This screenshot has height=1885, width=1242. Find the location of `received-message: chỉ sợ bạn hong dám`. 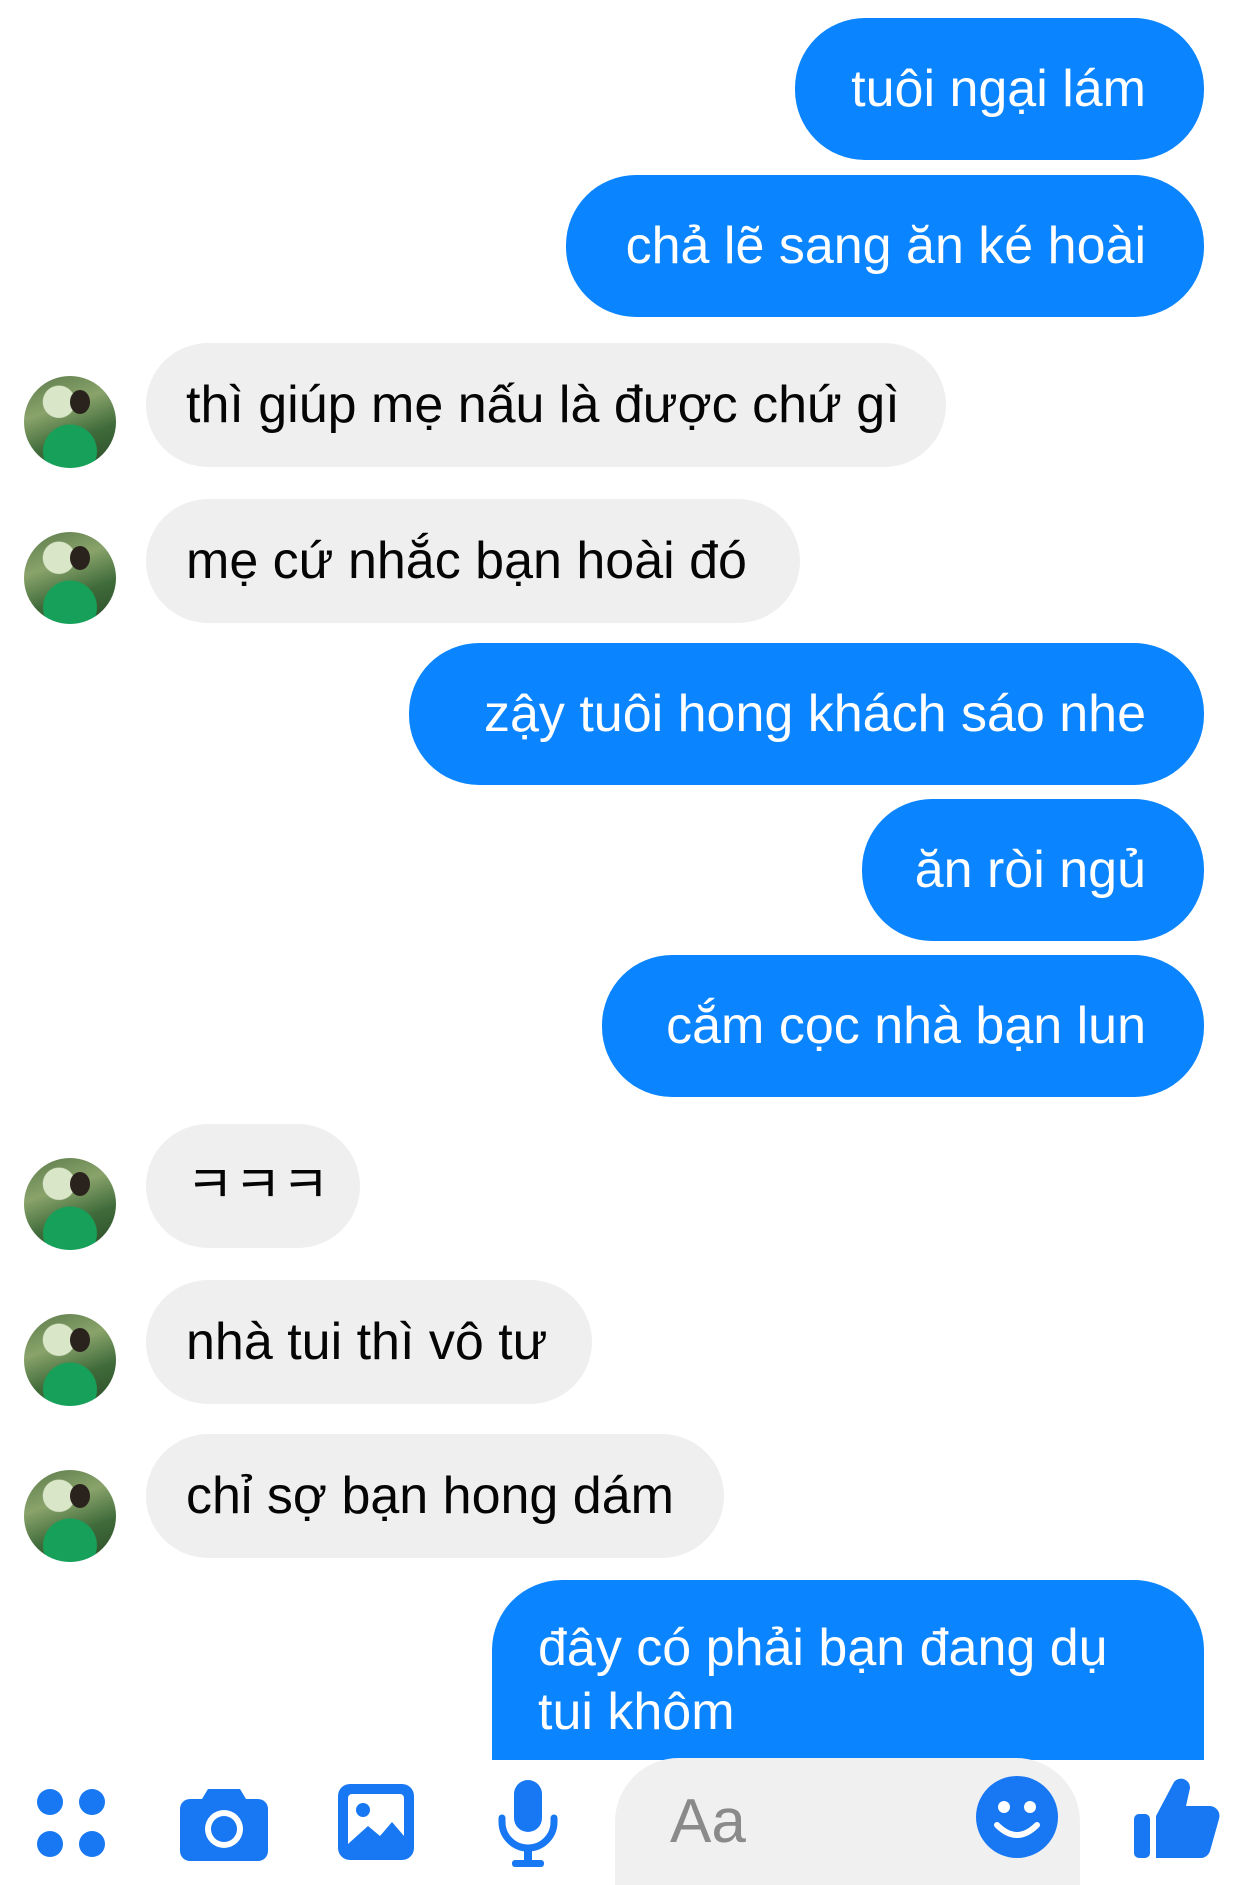

received-message: chỉ sợ bạn hong dám is located at coordinates (435, 1496).